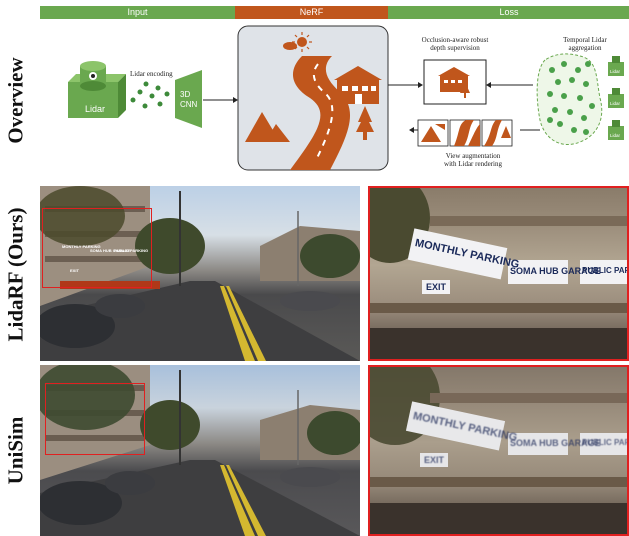 Image resolution: width=629 pixels, height=536 pixels. I want to click on lidar-points-icon, so click(150, 95).